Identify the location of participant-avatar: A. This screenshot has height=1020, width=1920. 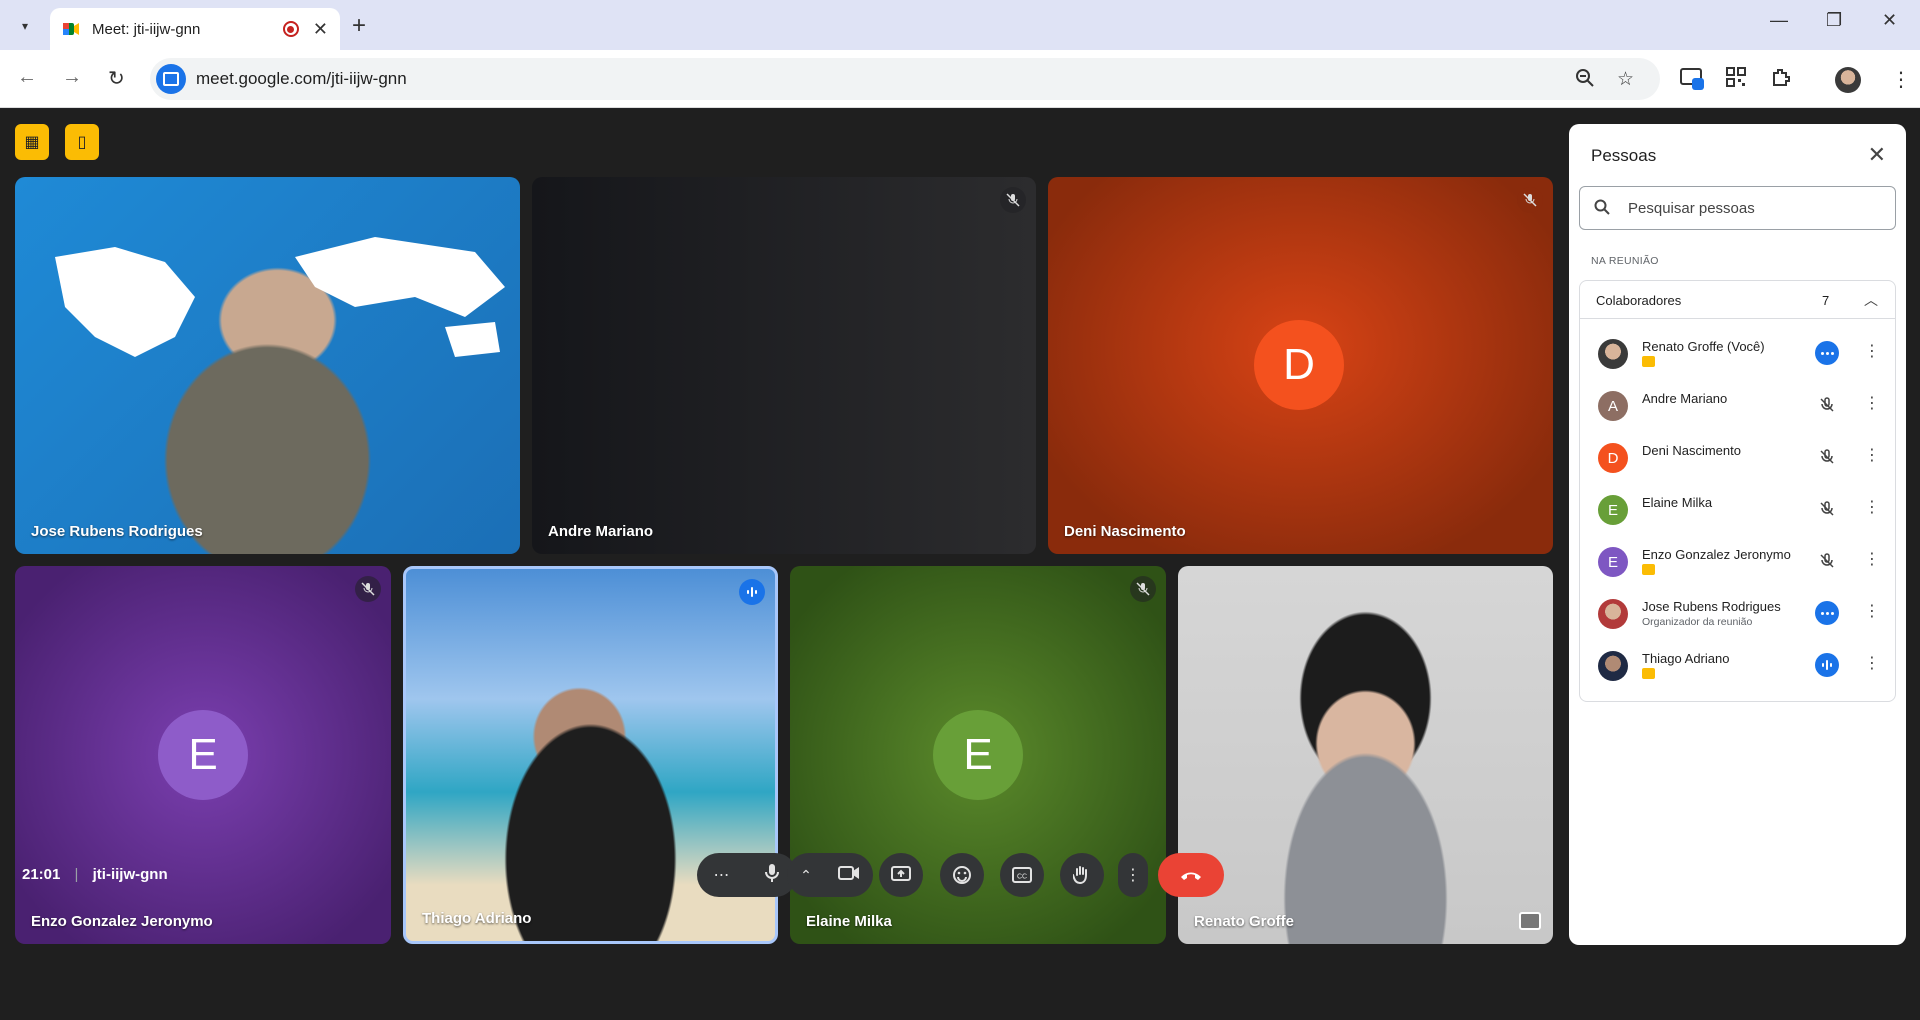
(1613, 406).